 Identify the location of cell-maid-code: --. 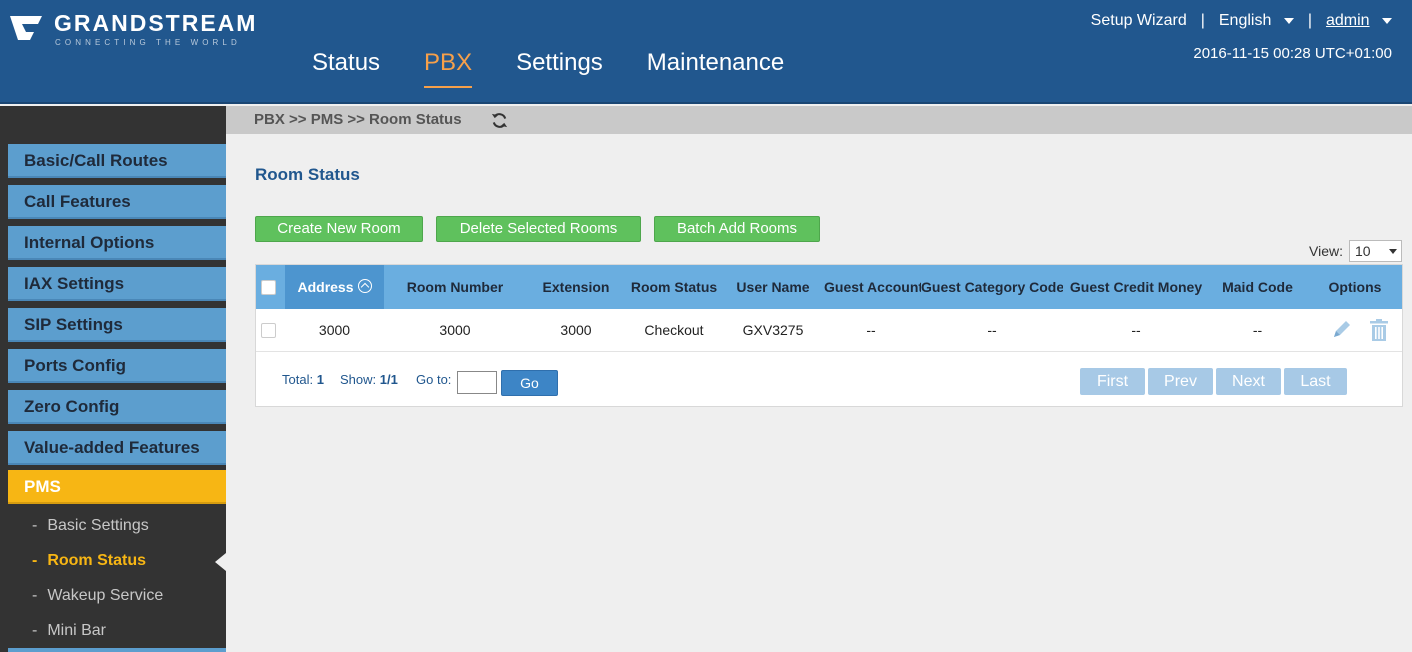
(1257, 330).